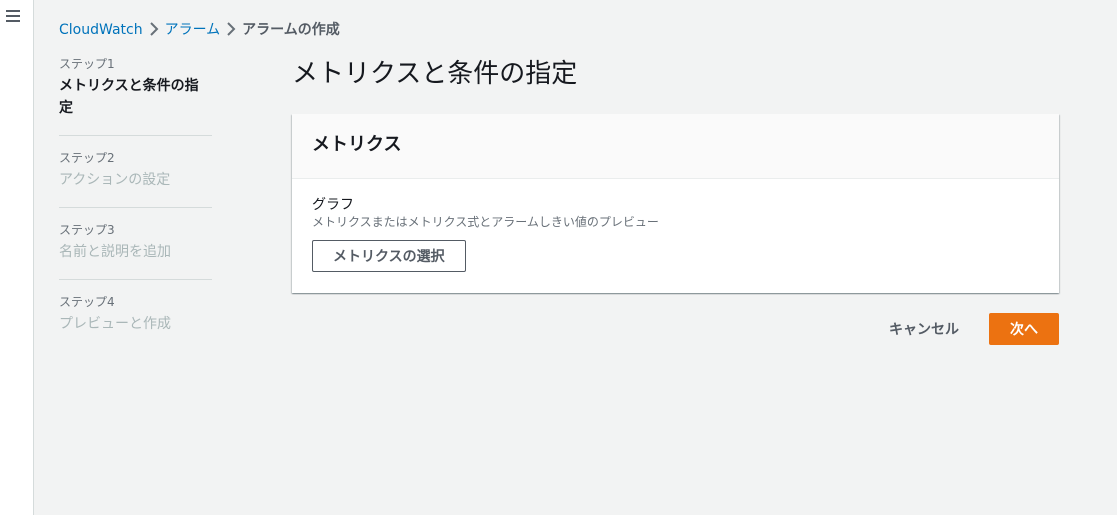  Describe the element at coordinates (87, 230) in the screenshot. I see `step-label: ステップ3` at that location.